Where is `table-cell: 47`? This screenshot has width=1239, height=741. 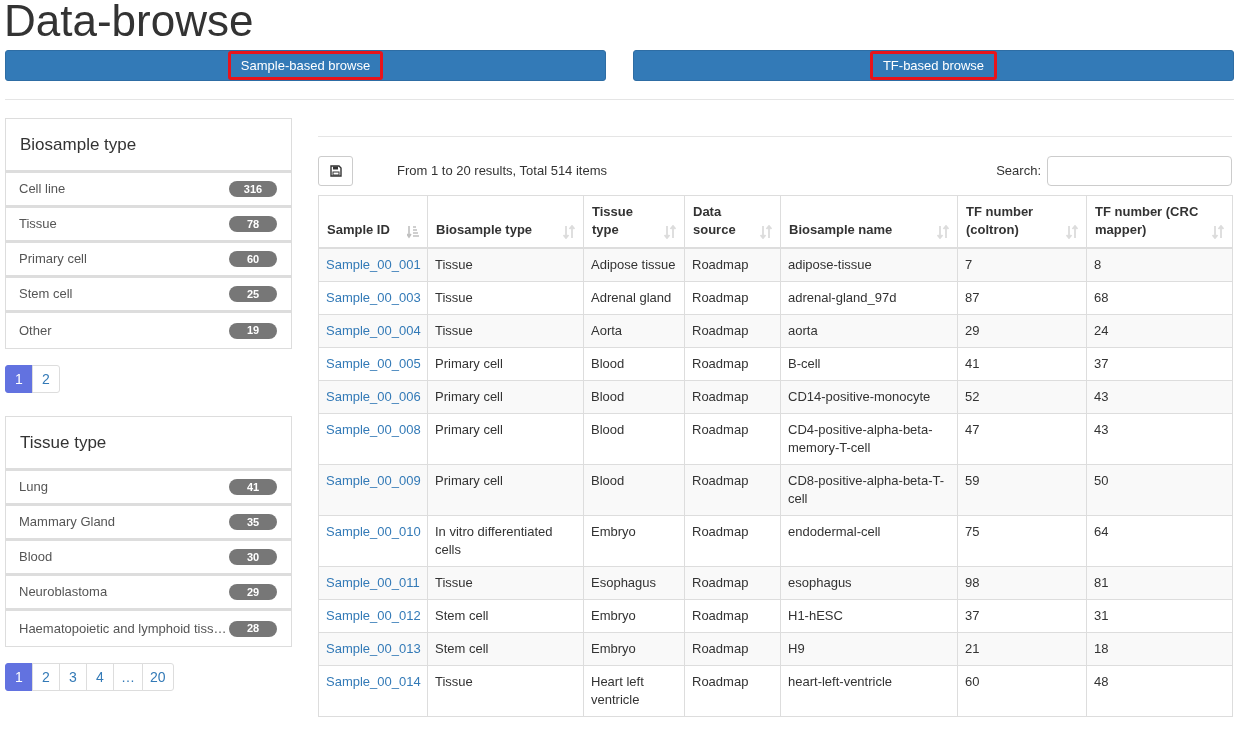 table-cell: 47 is located at coordinates (972, 429).